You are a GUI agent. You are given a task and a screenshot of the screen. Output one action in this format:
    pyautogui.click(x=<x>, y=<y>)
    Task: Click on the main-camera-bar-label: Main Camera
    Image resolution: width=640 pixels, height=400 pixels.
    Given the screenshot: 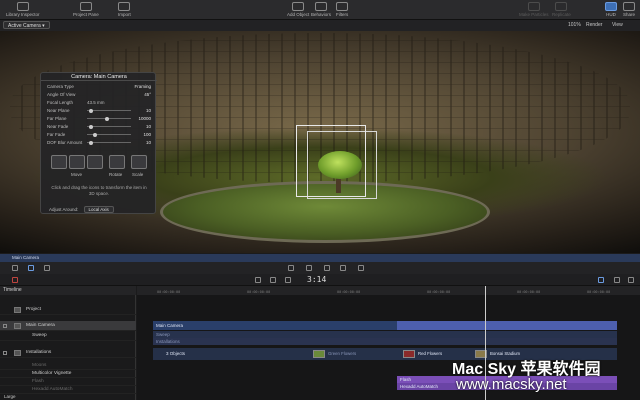 What is the action you would take?
    pyautogui.click(x=170, y=325)
    